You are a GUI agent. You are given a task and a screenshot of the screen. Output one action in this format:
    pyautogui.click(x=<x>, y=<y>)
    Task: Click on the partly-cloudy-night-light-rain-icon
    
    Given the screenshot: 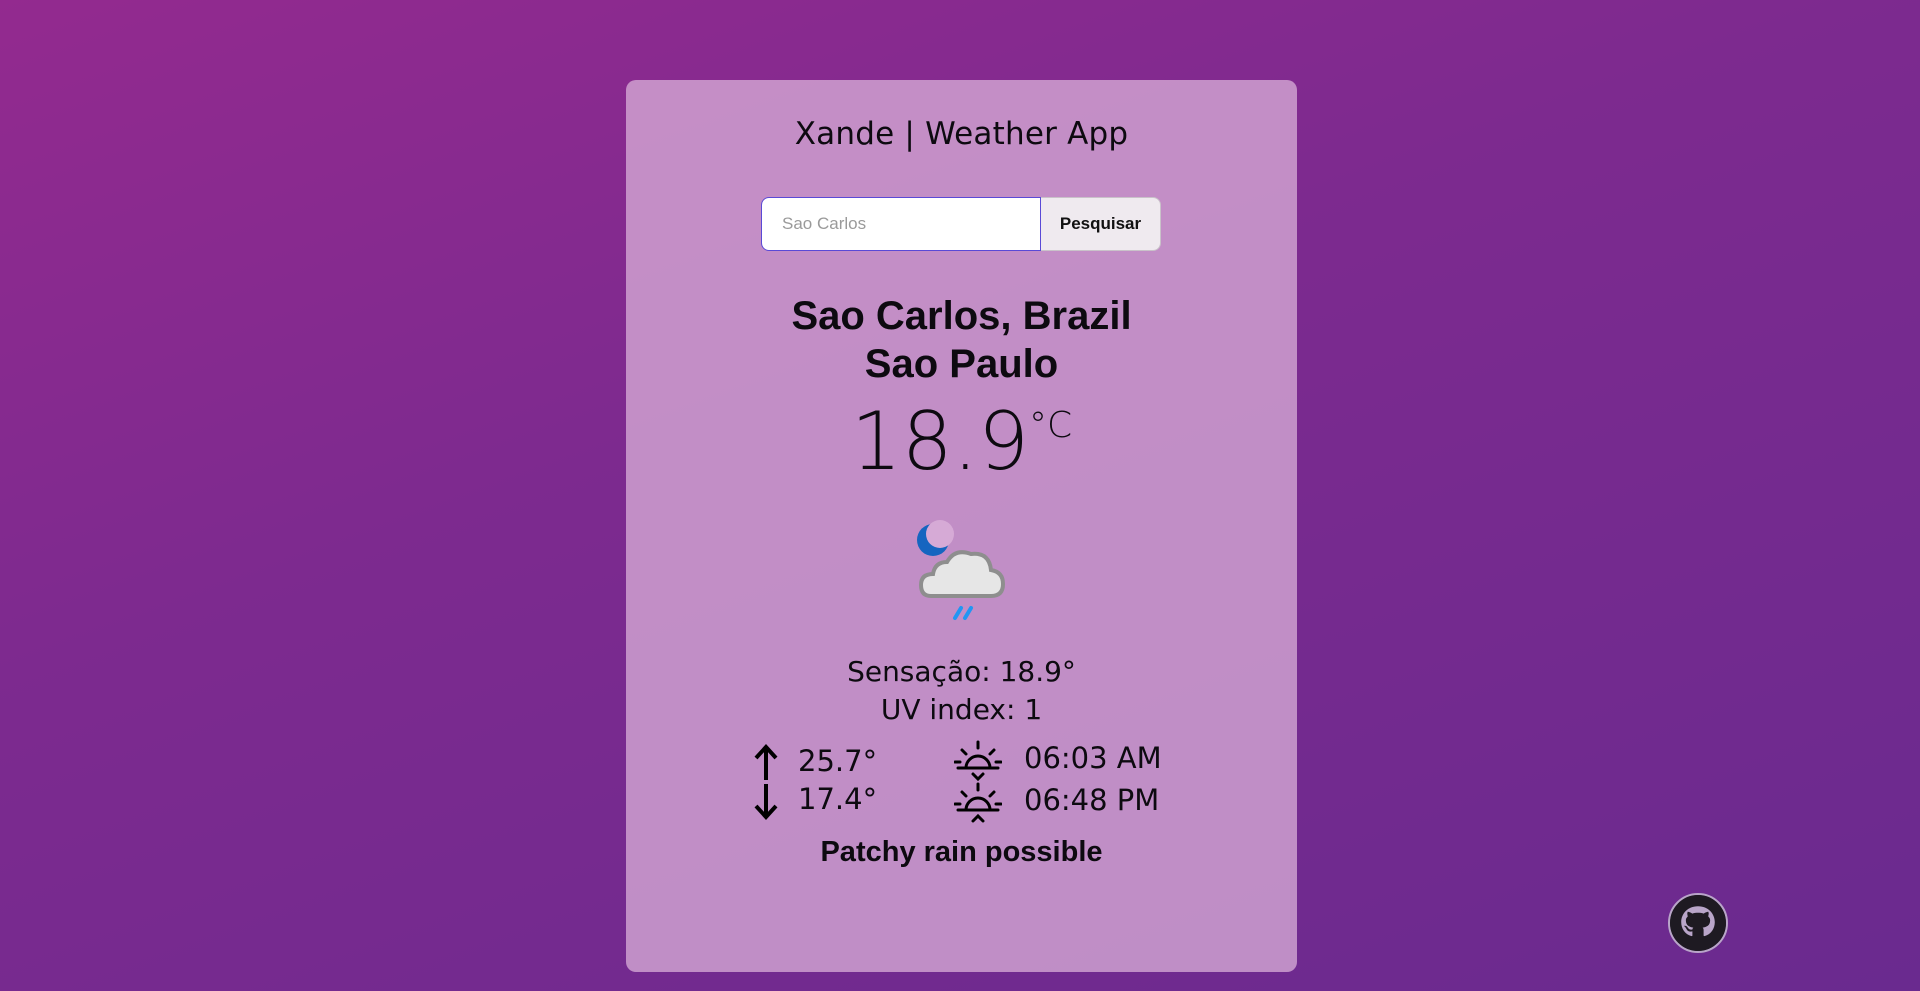 What is the action you would take?
    pyautogui.click(x=962, y=574)
    